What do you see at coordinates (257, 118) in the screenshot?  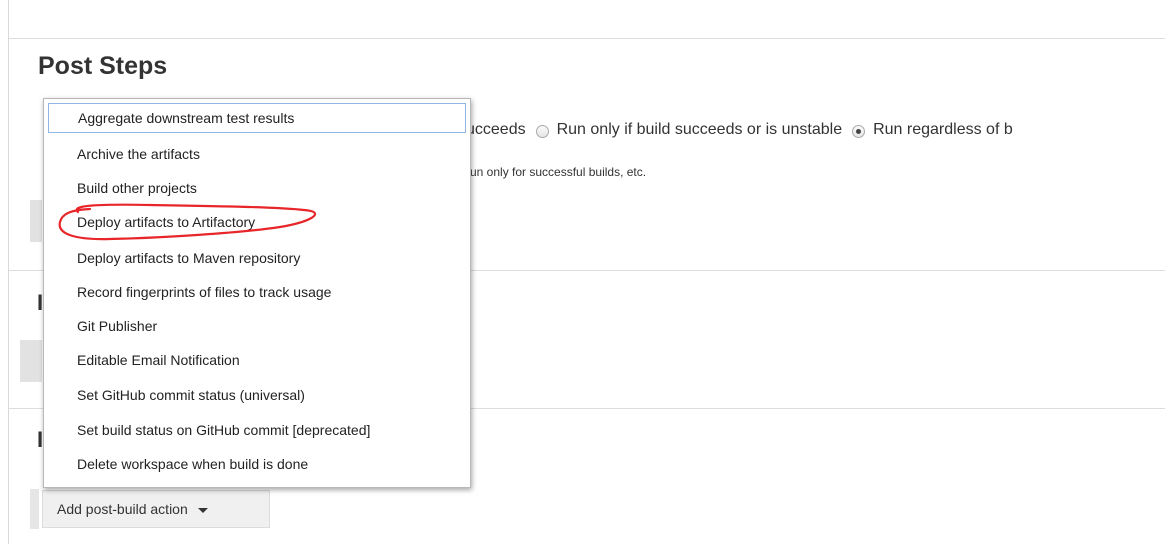 I see `menu-item: Aggregate downstream test results` at bounding box center [257, 118].